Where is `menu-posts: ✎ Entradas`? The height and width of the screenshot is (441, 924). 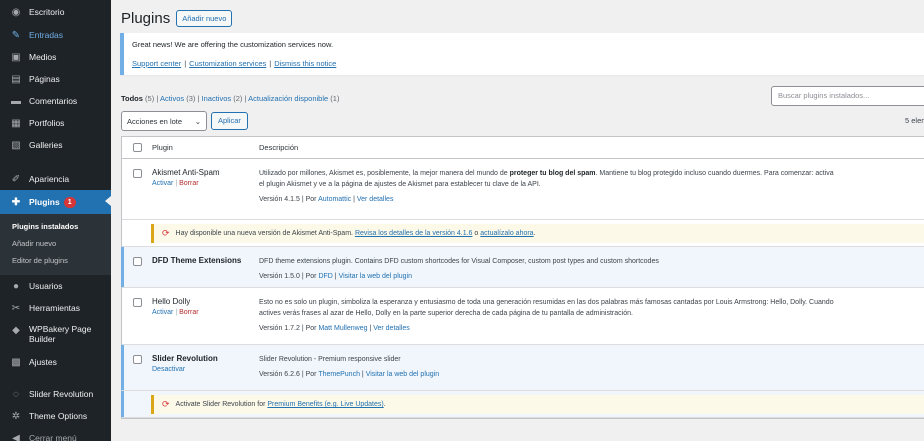 menu-posts: ✎ Entradas is located at coordinates (55, 35).